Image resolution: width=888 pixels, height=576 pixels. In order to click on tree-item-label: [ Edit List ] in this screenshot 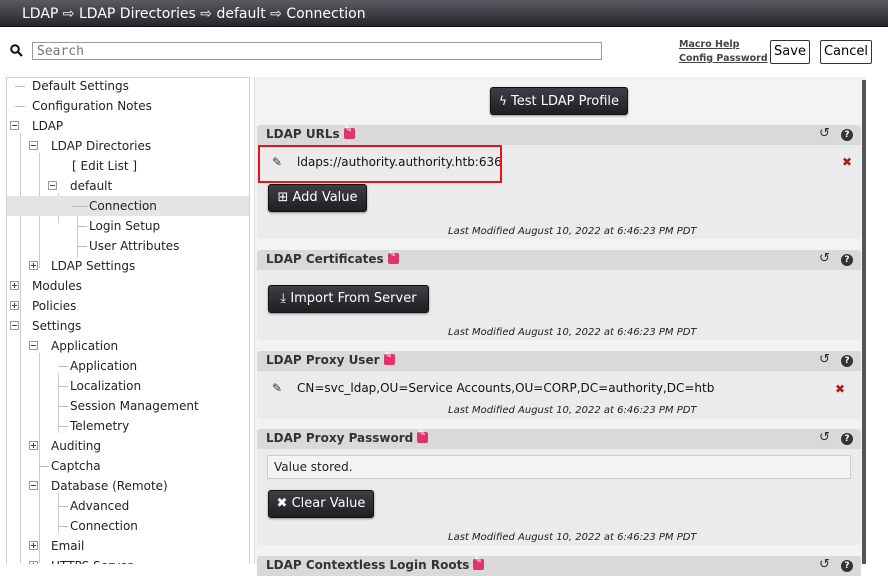, I will do `click(105, 166)`.